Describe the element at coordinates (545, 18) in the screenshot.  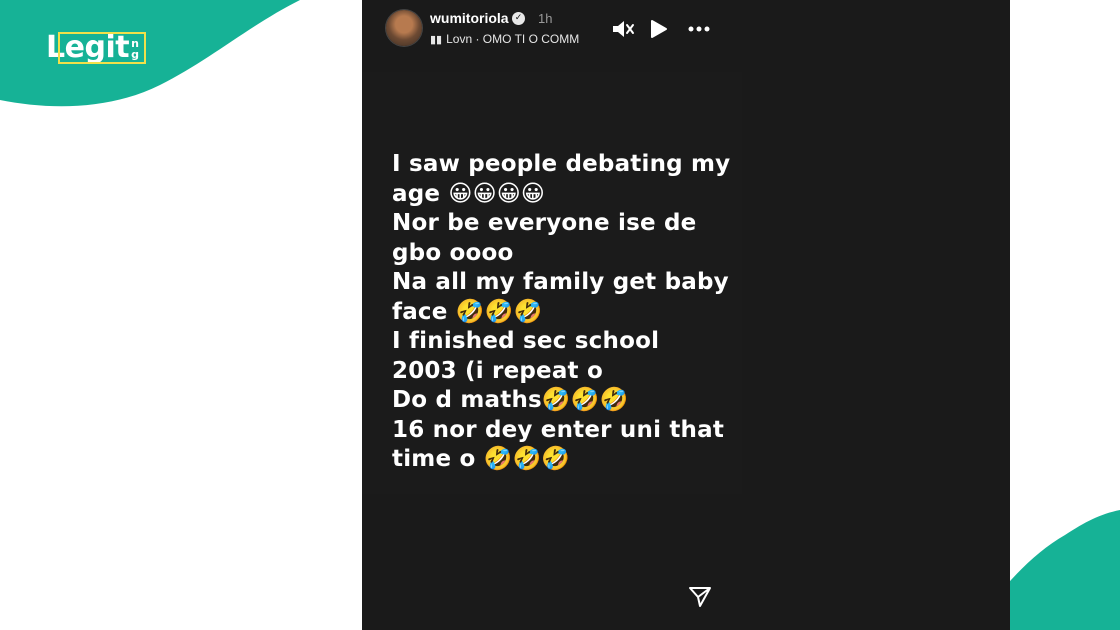
I see `post-time: 1h` at that location.